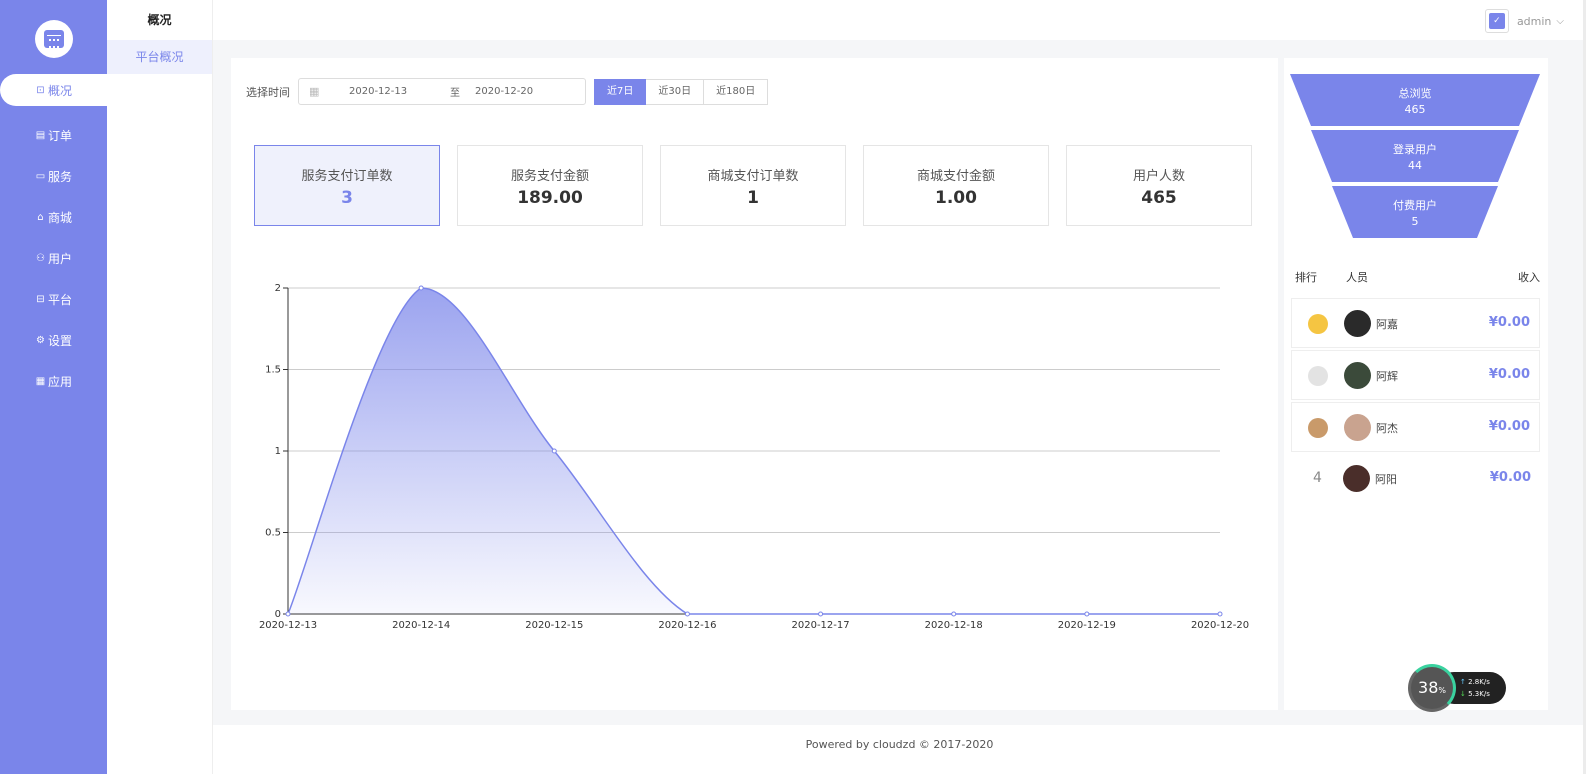 The height and width of the screenshot is (774, 1586). What do you see at coordinates (1524, 21) in the screenshot?
I see `user-menu: ✓ admin ⌵` at bounding box center [1524, 21].